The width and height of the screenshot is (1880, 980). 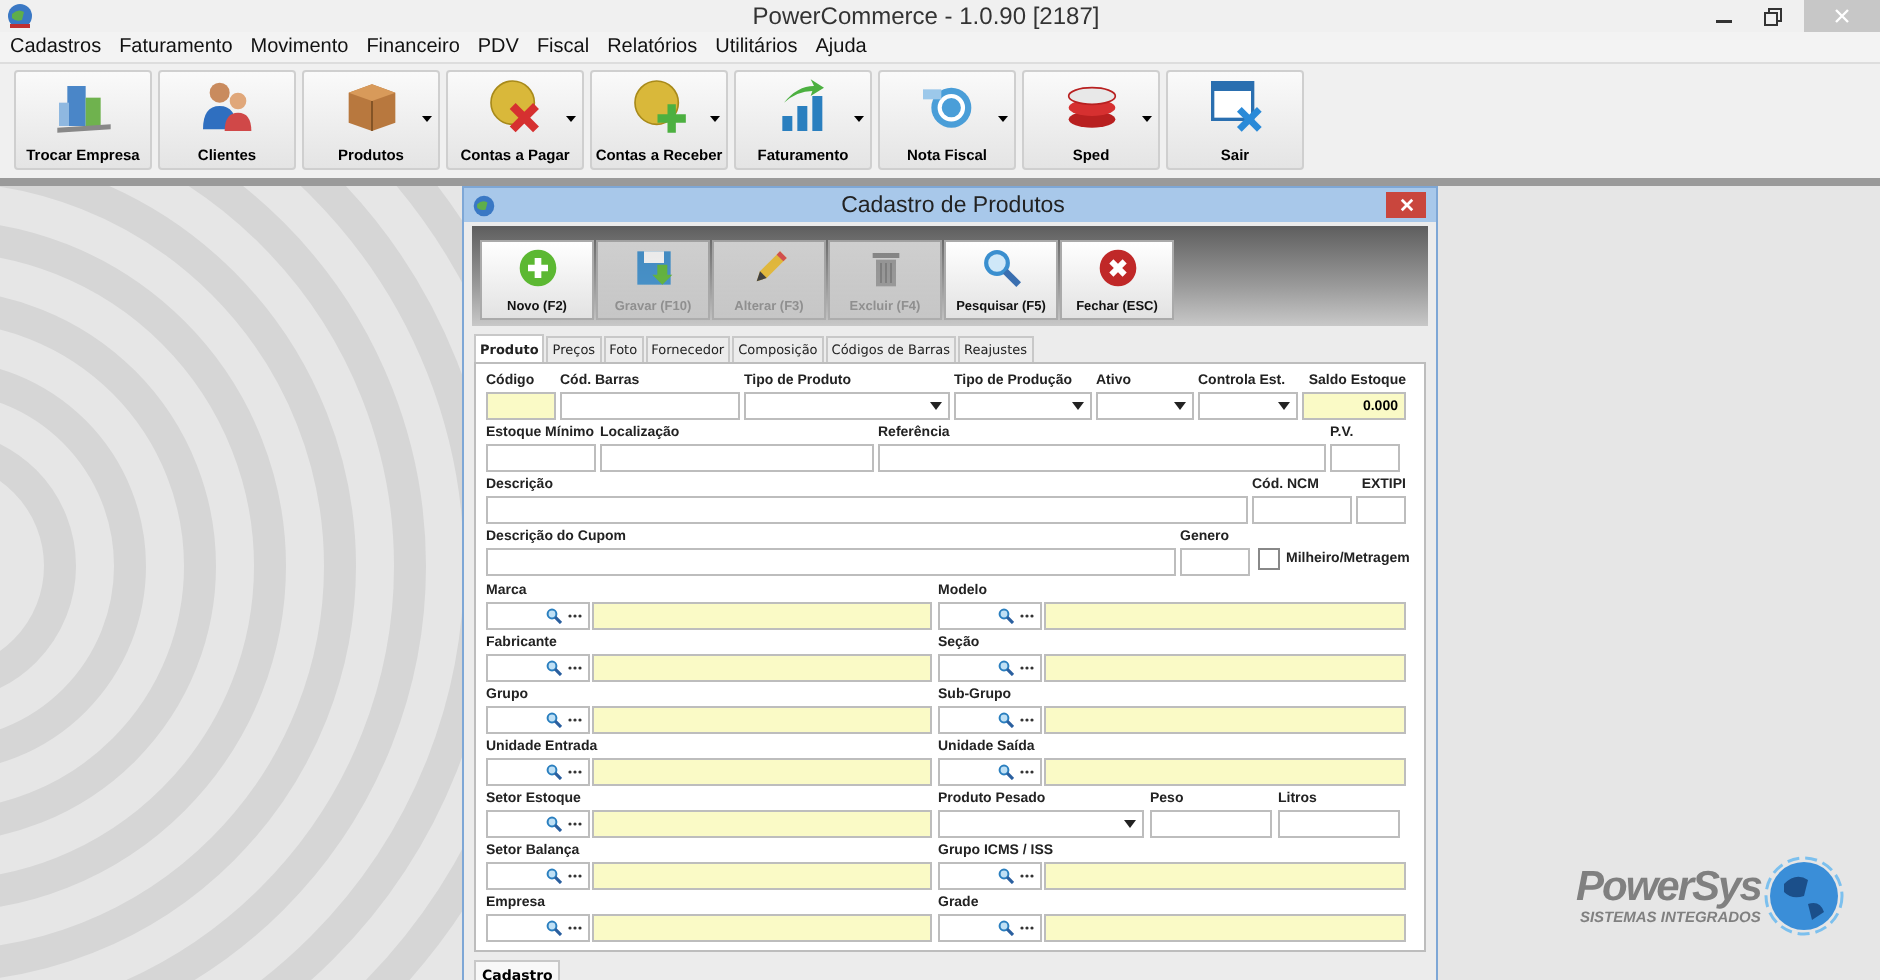 I want to click on window-title: PowerCommerce - 1.0.90 [2187], so click(x=926, y=16).